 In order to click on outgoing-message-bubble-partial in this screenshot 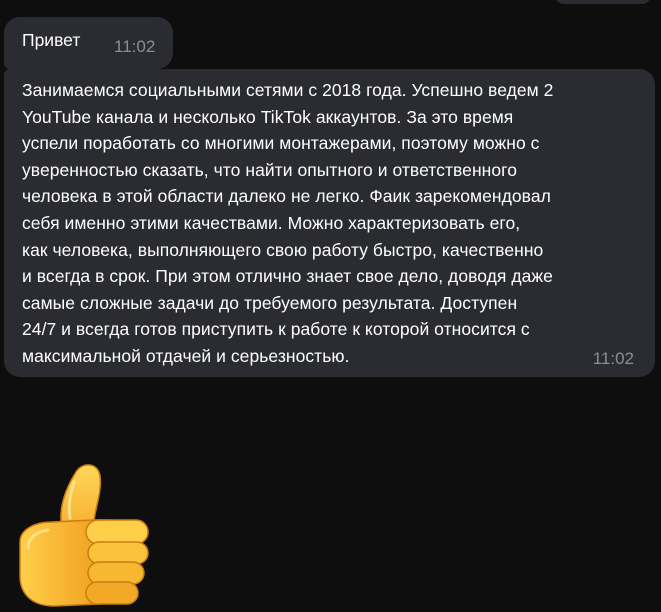, I will do `click(603, 2)`.